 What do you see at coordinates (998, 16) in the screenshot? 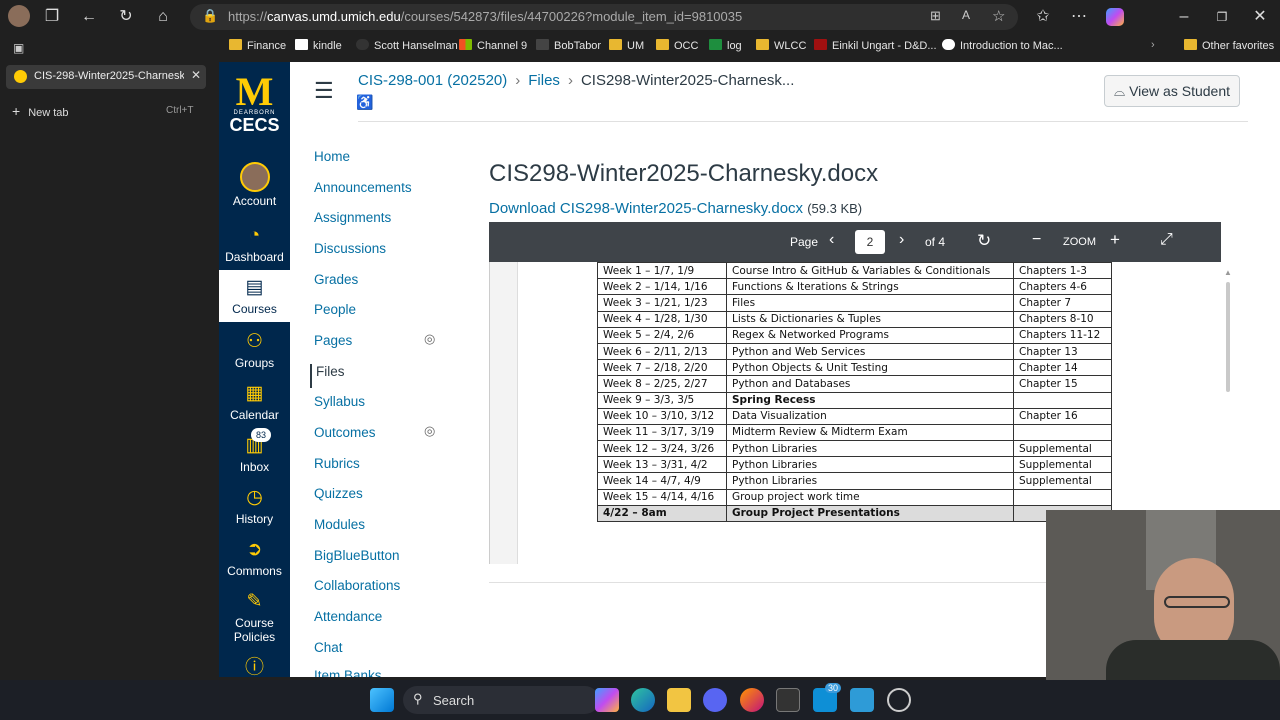
I see `favorite-star-icon: ☆` at bounding box center [998, 16].